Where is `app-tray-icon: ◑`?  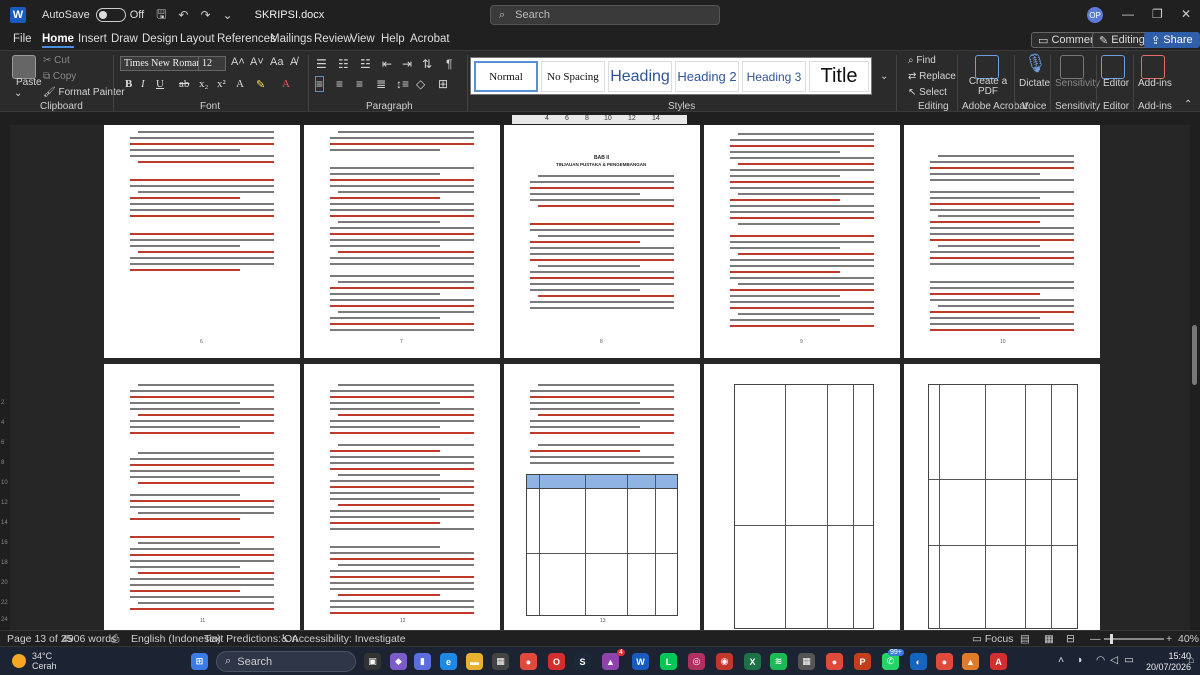
app-tray-icon: ◑ is located at coordinates (1079, 660).